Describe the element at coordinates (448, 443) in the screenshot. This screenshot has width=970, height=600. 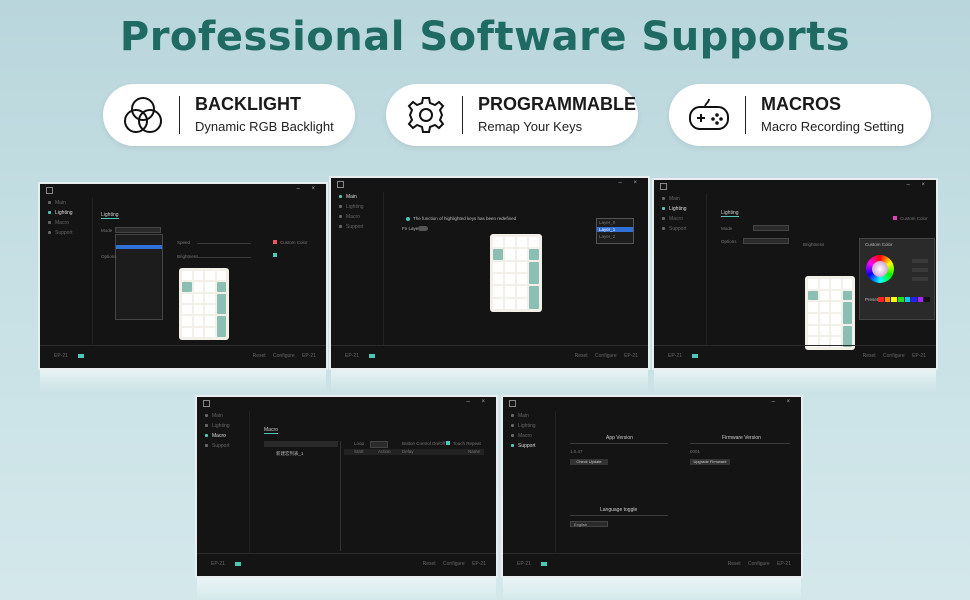
I see `touch-repeat-checkbox` at that location.